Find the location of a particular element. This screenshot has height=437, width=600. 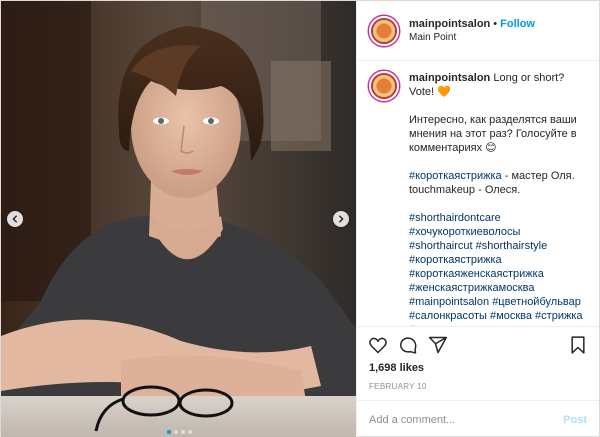

comment-icon is located at coordinates (408, 345).